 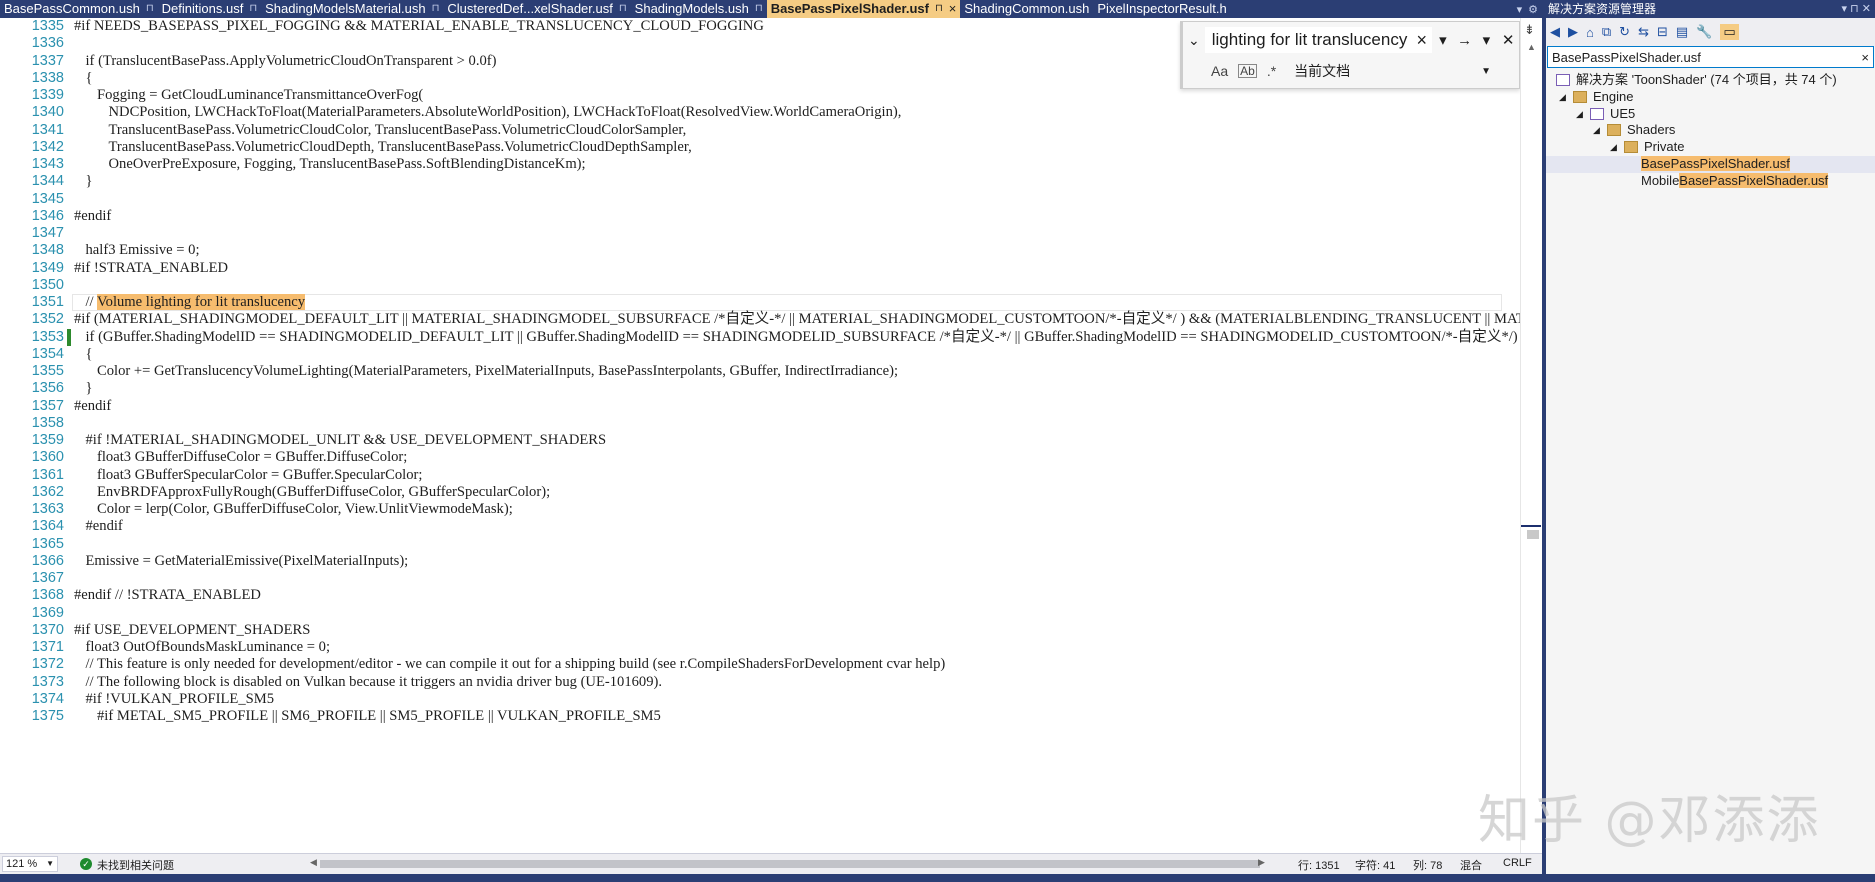 I want to click on whole-word-icon: Ab, so click(x=1247, y=71).